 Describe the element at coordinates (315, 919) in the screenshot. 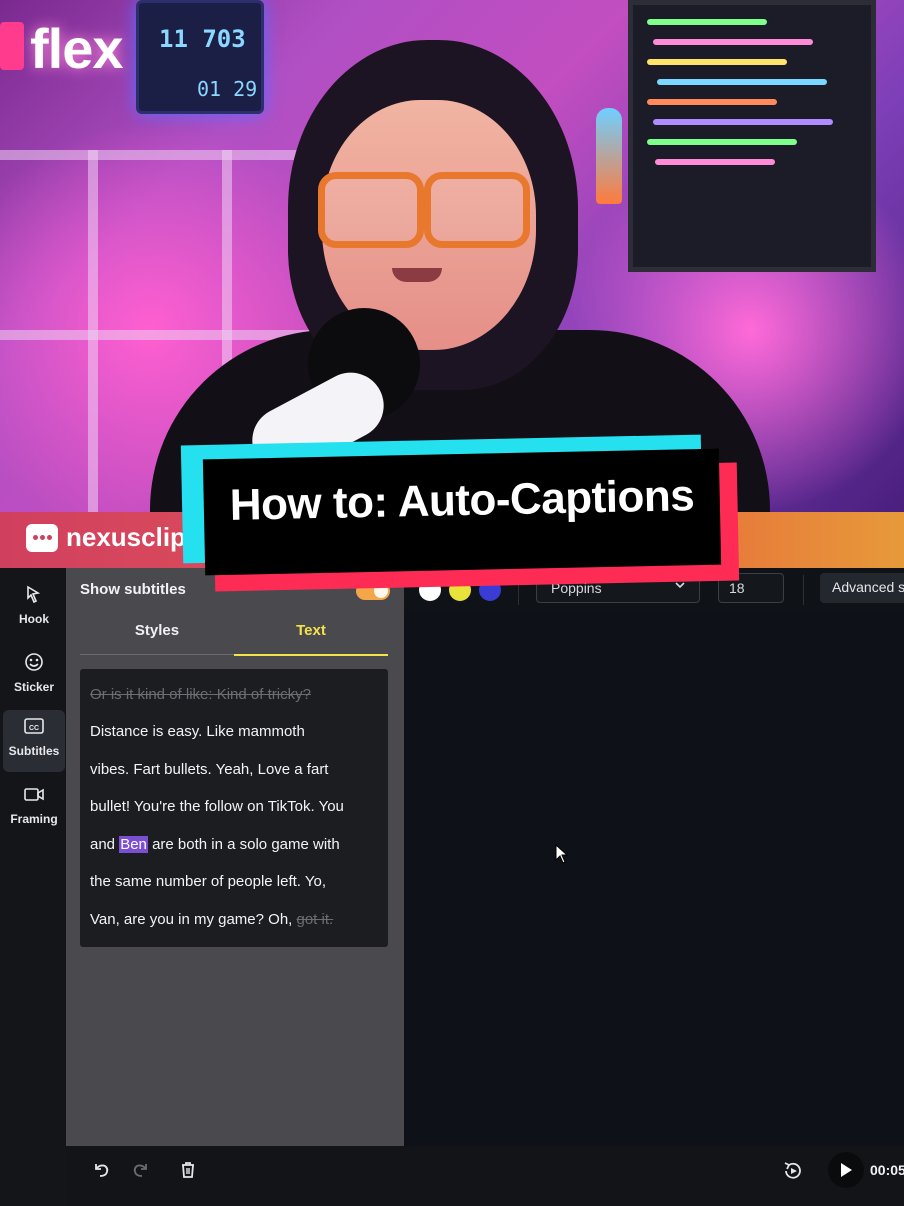

I see `struck-text: got it.` at that location.